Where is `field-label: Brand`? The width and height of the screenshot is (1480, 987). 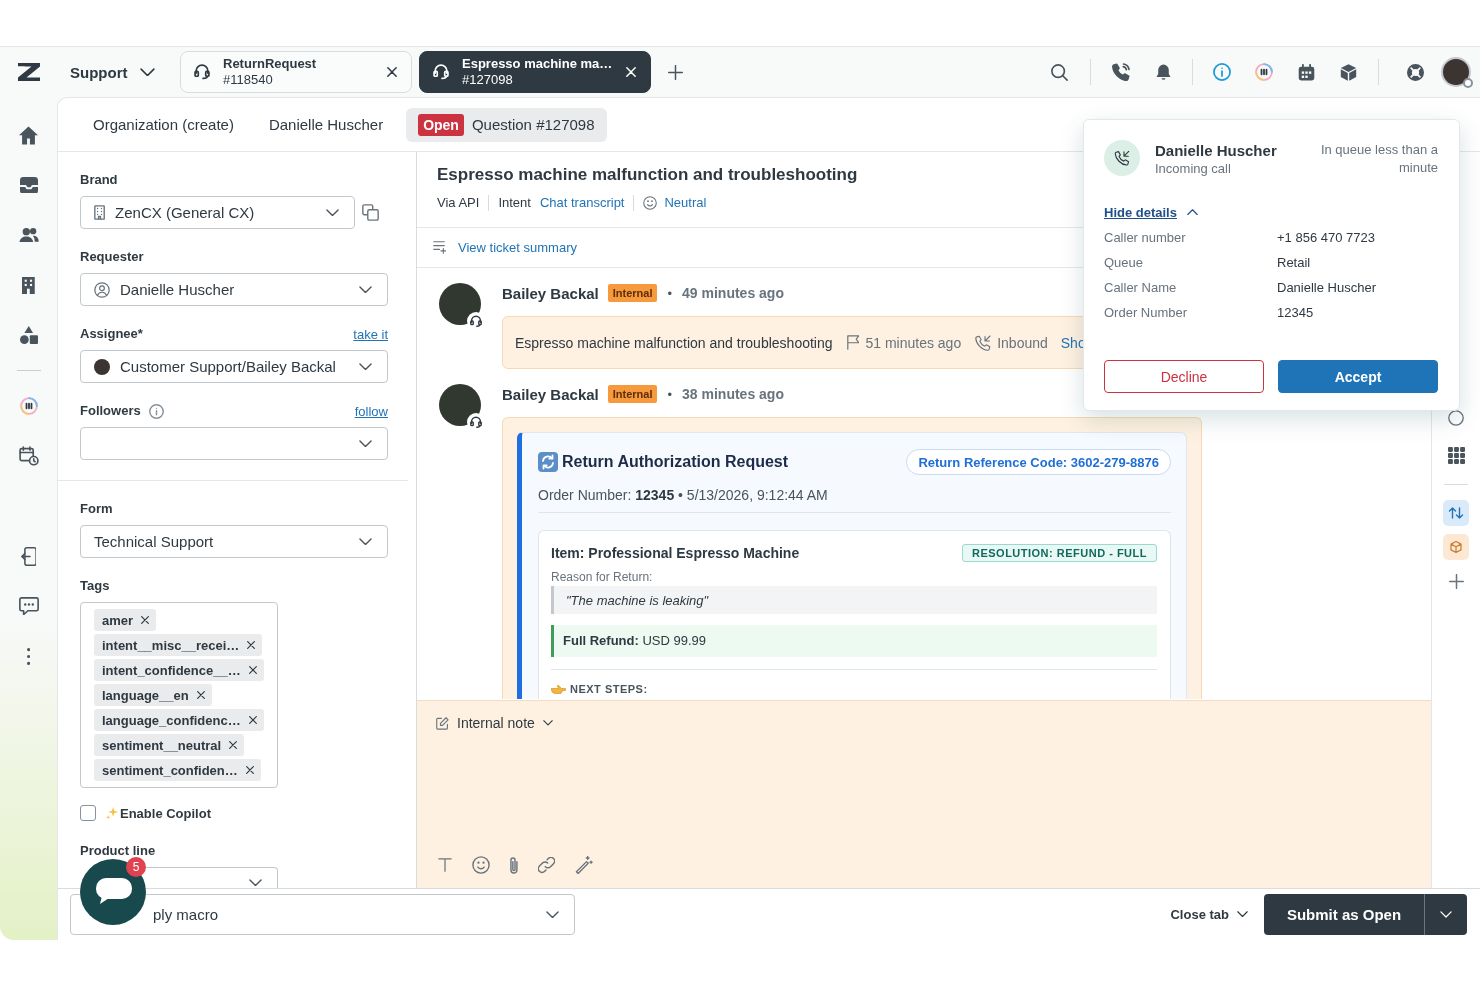 field-label: Brand is located at coordinates (99, 180).